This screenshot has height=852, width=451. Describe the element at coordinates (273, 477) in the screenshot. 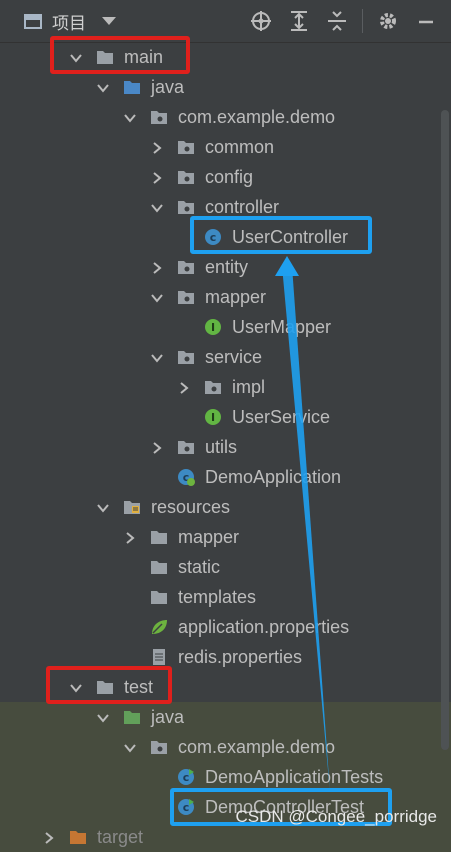

I see `tree-item-label: DemoApplication` at that location.